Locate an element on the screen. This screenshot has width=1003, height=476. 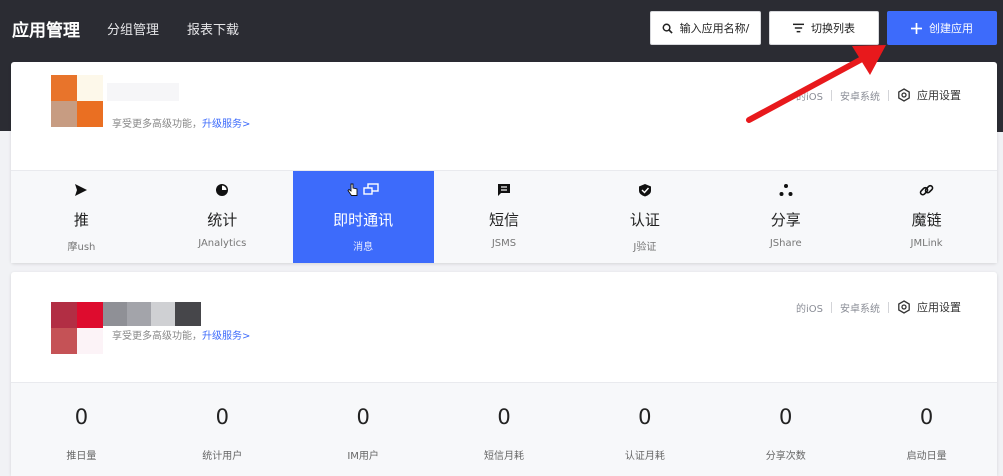
service-title: 认证 is located at coordinates (644, 220).